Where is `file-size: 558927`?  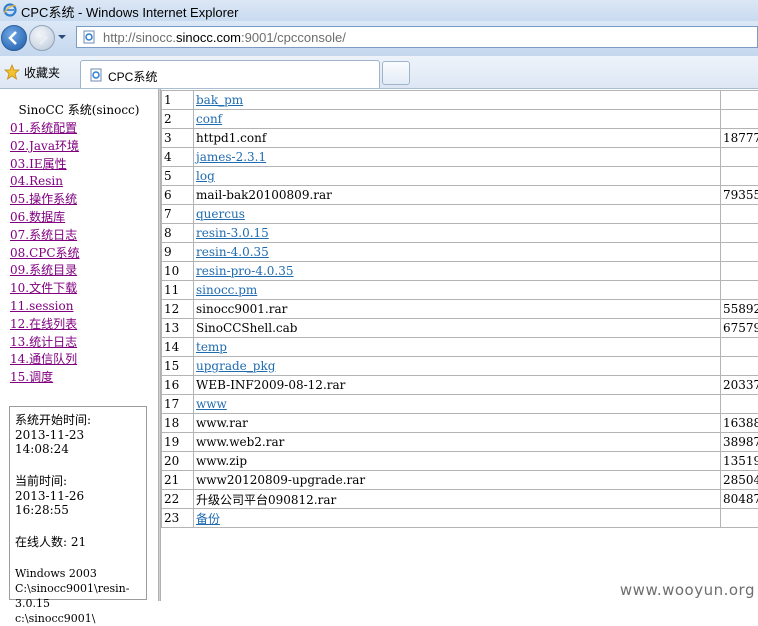
file-size: 558927 is located at coordinates (739, 309).